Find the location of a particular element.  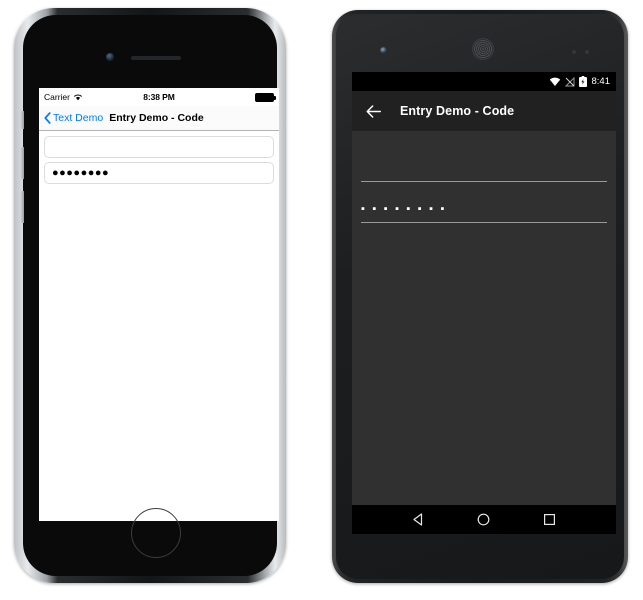

wifi-icon is located at coordinates (554, 81).